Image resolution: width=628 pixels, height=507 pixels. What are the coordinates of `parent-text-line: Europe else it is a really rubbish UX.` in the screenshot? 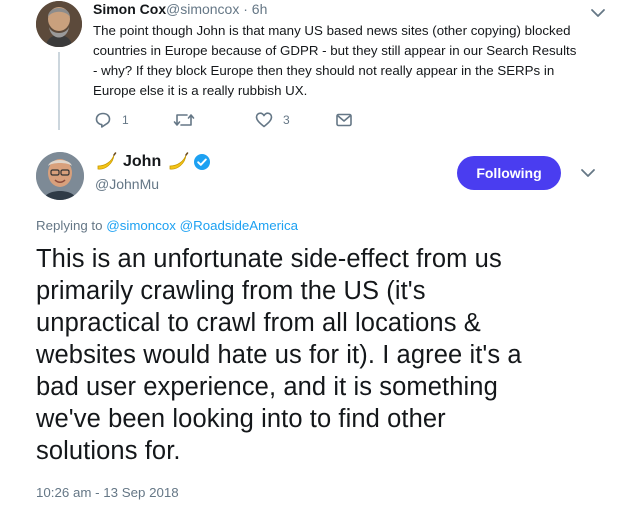 It's located at (200, 90).